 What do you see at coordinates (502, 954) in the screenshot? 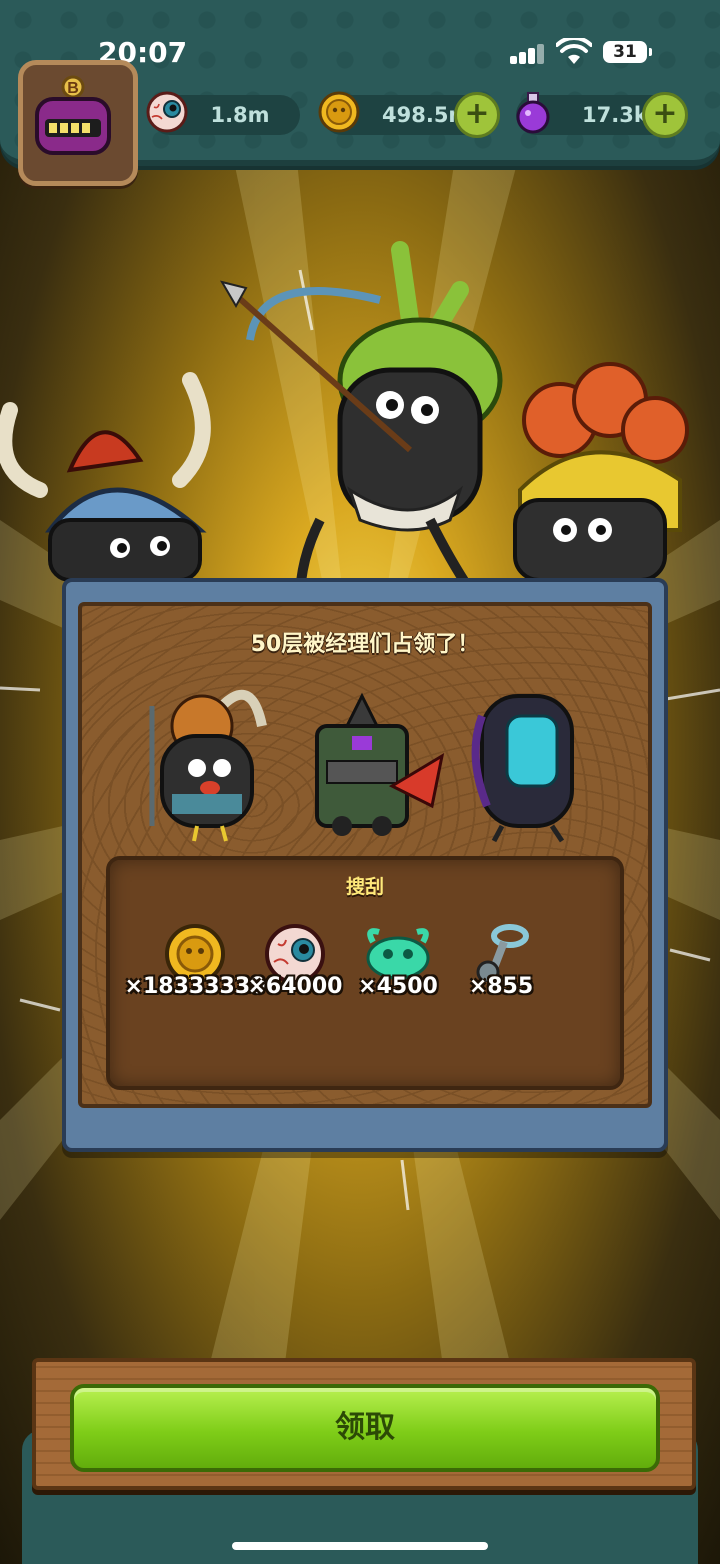
I see `ring-icon` at bounding box center [502, 954].